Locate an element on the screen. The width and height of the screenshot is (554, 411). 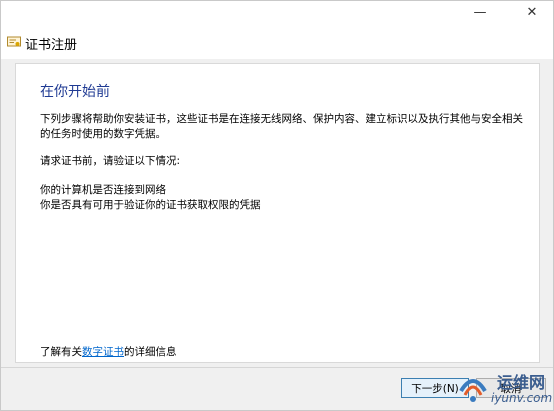
learn-more-suffix: 的详细信息 is located at coordinates (150, 352).